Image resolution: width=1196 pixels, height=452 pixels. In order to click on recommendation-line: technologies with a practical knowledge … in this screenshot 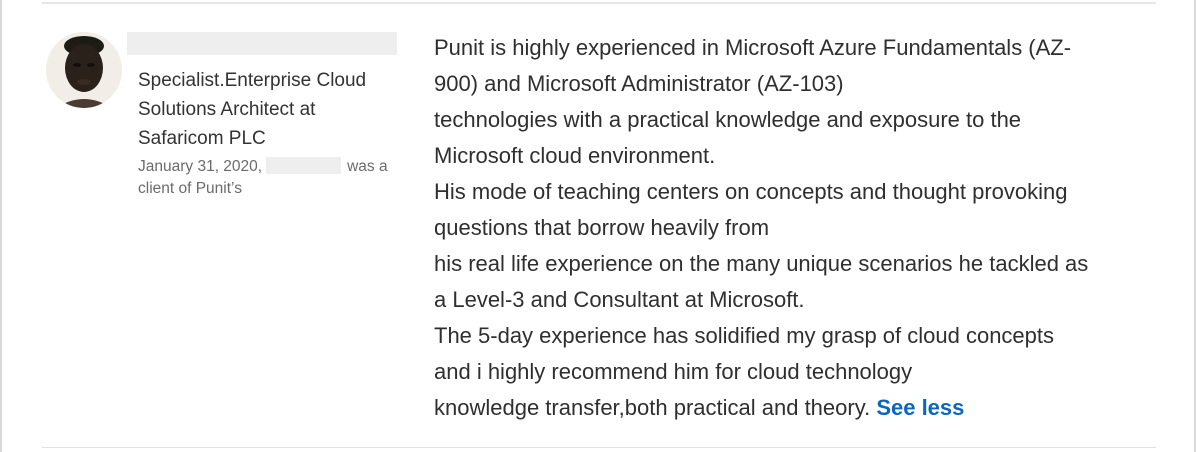, I will do `click(728, 119)`.